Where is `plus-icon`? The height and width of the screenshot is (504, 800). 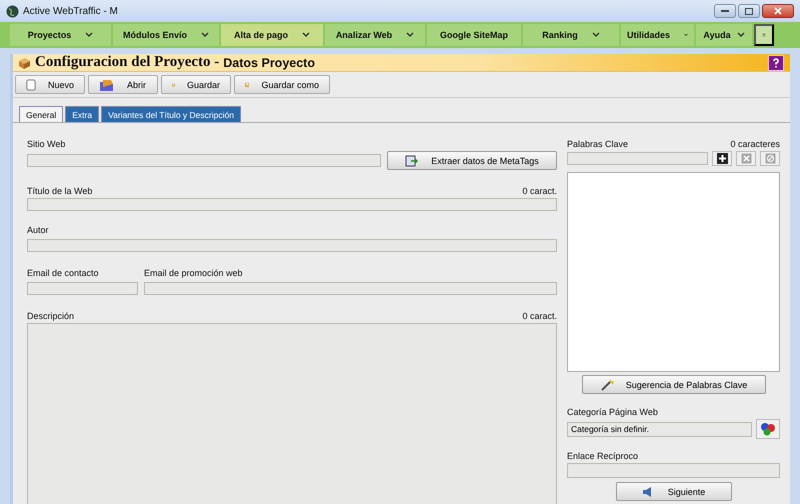 plus-icon is located at coordinates (722, 158).